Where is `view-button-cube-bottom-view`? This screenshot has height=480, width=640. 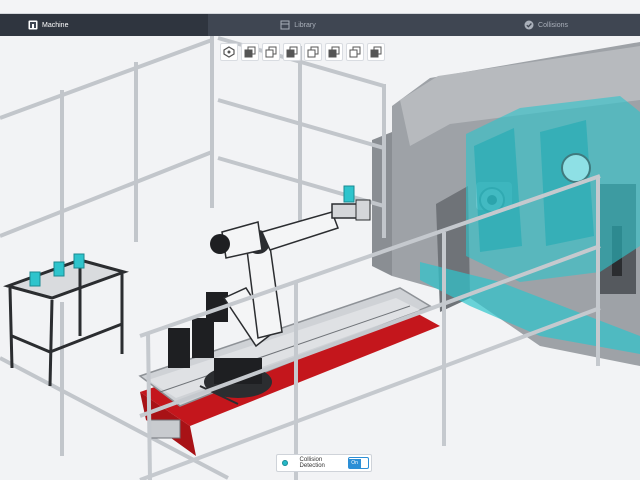 view-button-cube-bottom-view is located at coordinates (355, 52).